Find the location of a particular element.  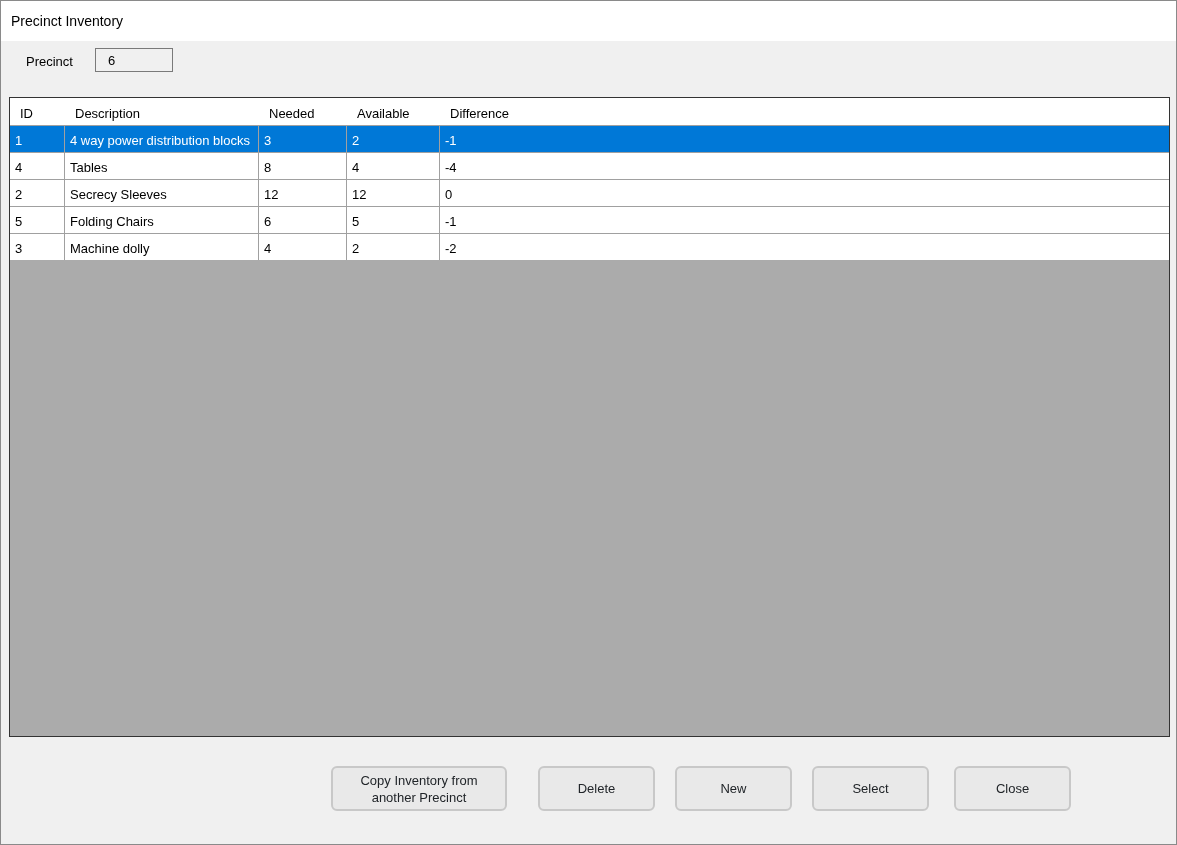

action-button: Delete is located at coordinates (596, 788).